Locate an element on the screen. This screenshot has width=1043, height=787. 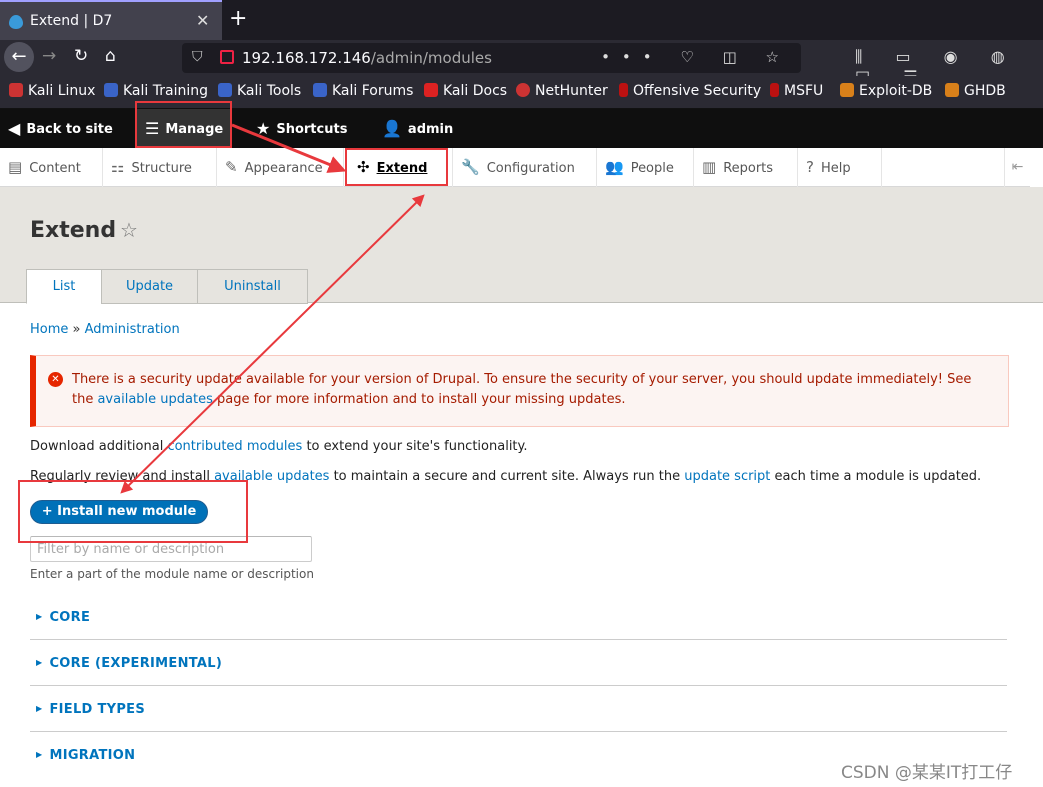
shield-icon: ⛉ is located at coordinates (197, 57).